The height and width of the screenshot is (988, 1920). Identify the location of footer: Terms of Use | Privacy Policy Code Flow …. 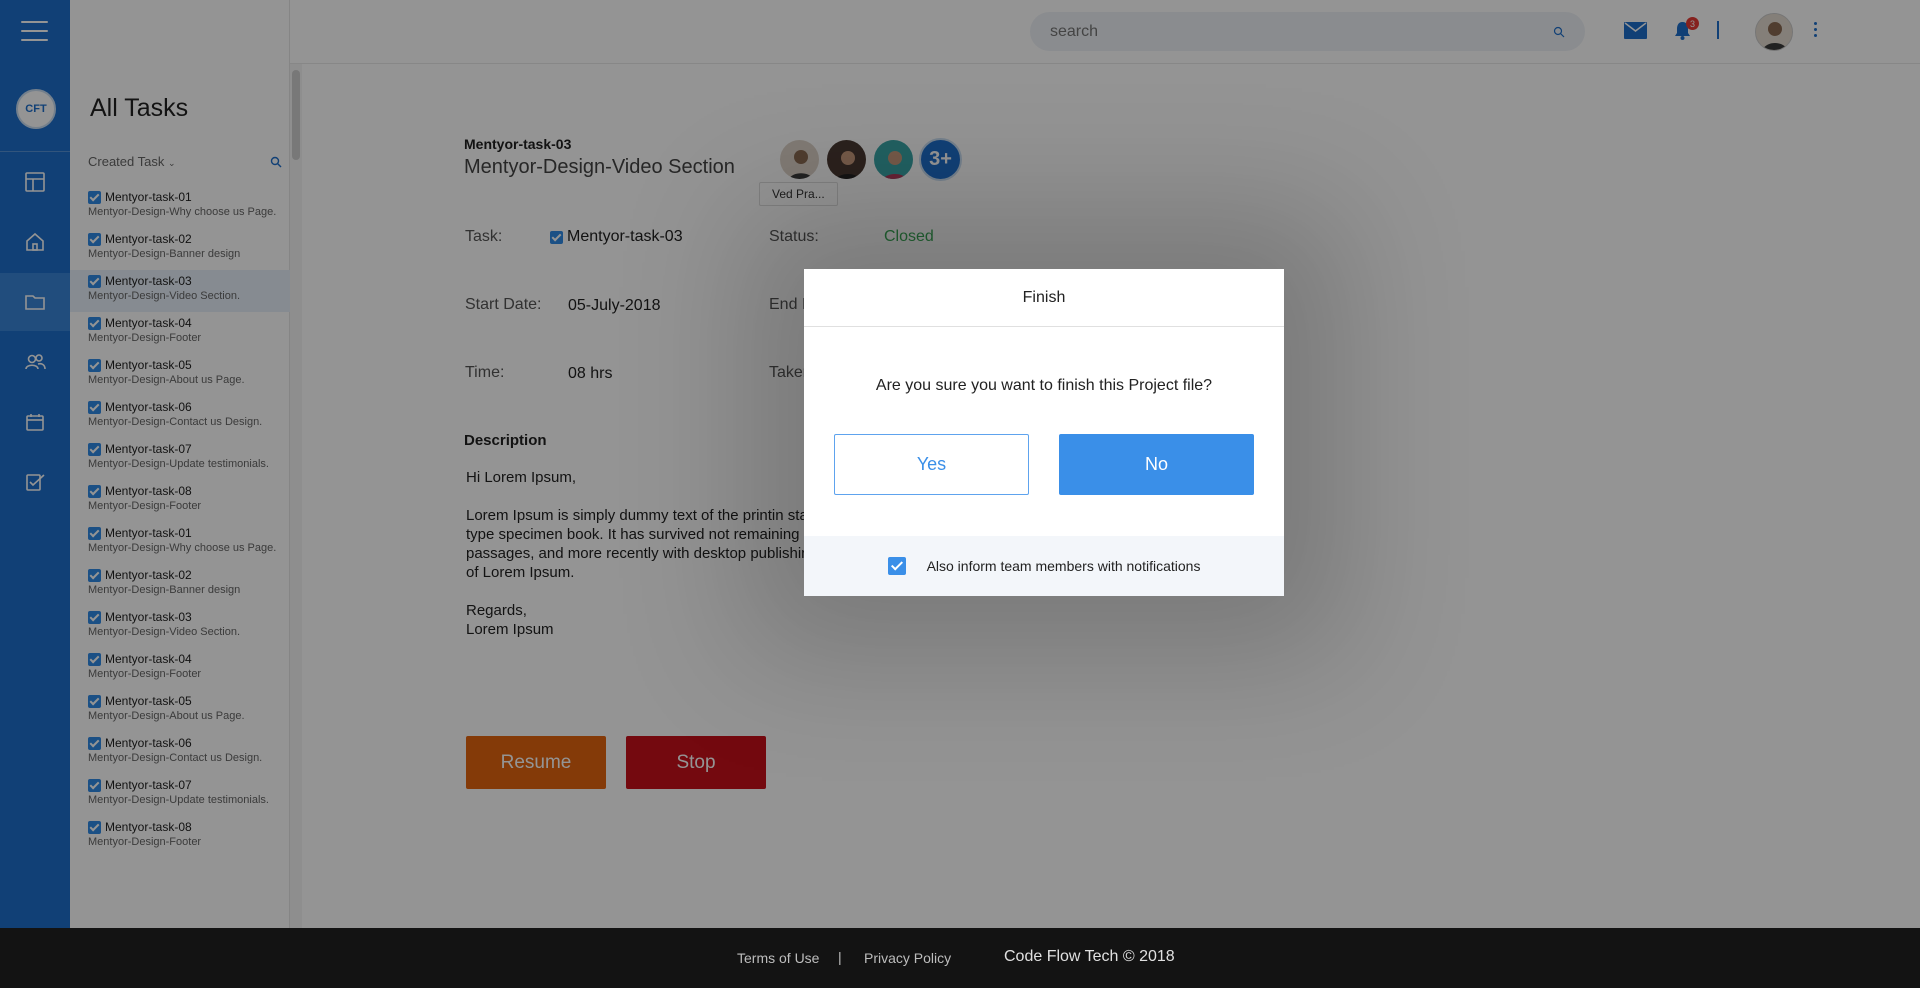
(960, 958).